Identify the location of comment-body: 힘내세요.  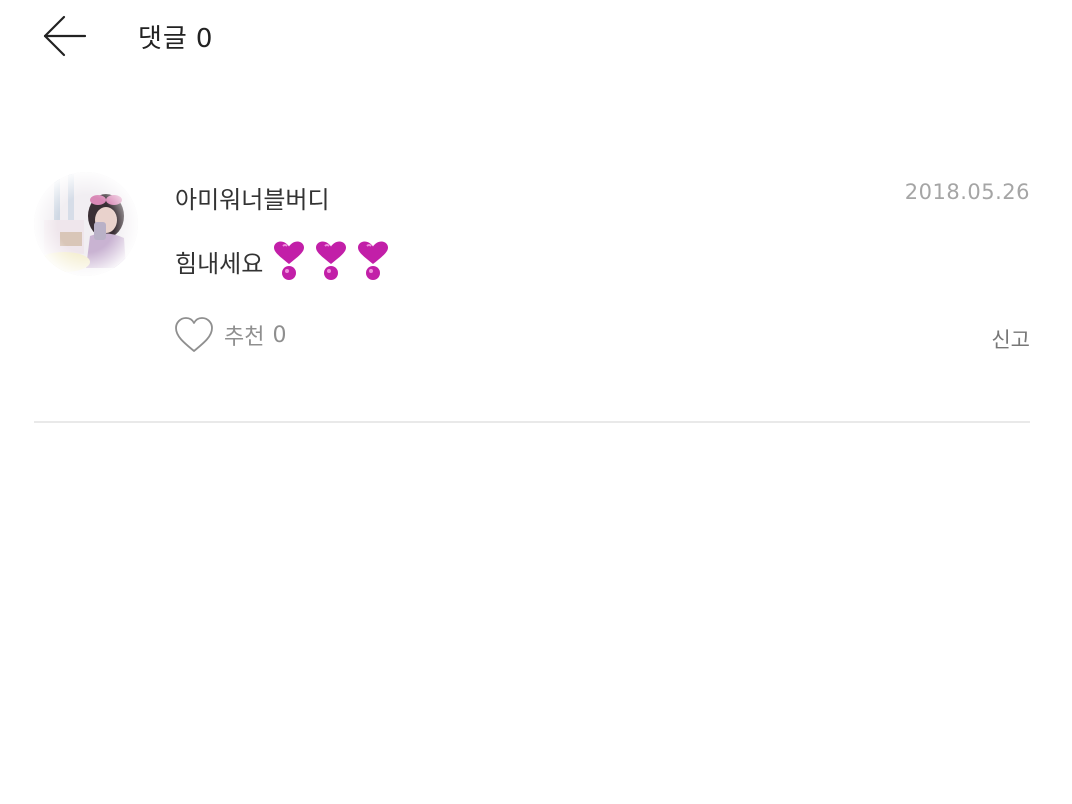
(284, 261).